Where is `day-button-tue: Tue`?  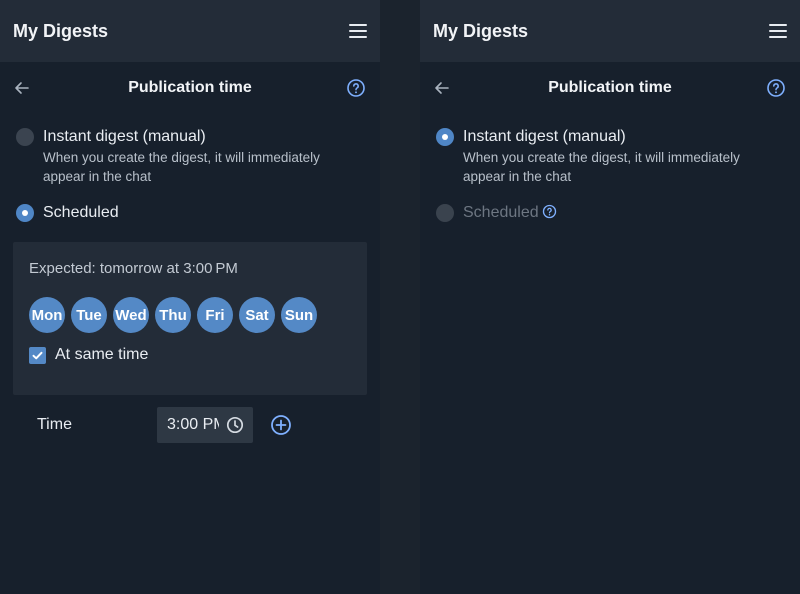
day-button-tue: Tue is located at coordinates (89, 315).